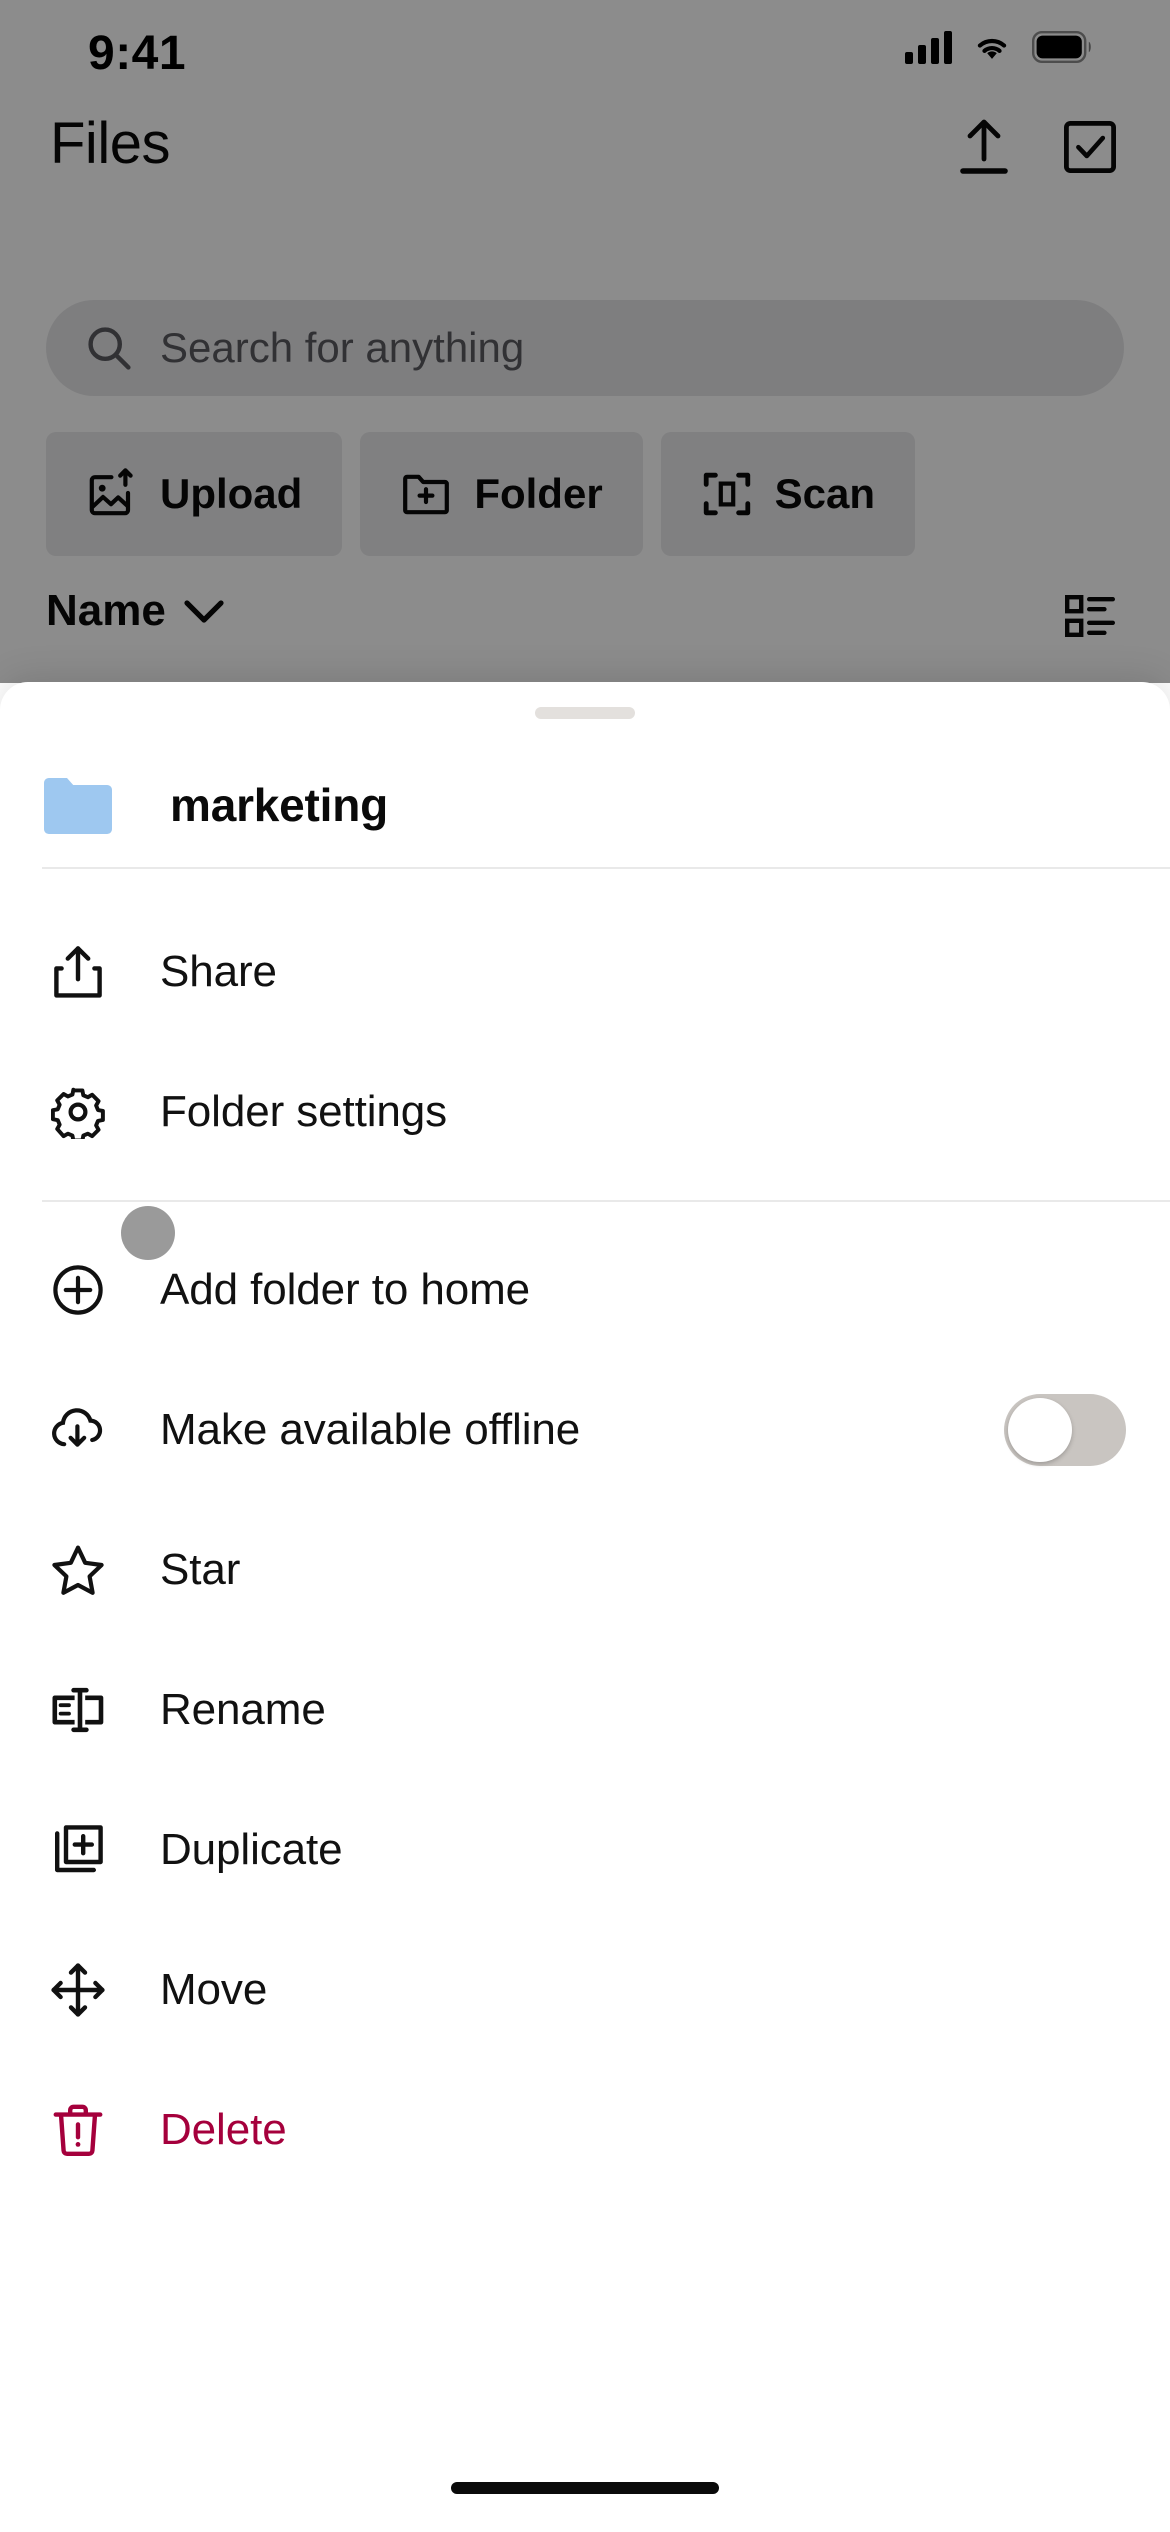 The height and width of the screenshot is (2532, 1170). I want to click on menu-item-move: Move, so click(585, 1990).